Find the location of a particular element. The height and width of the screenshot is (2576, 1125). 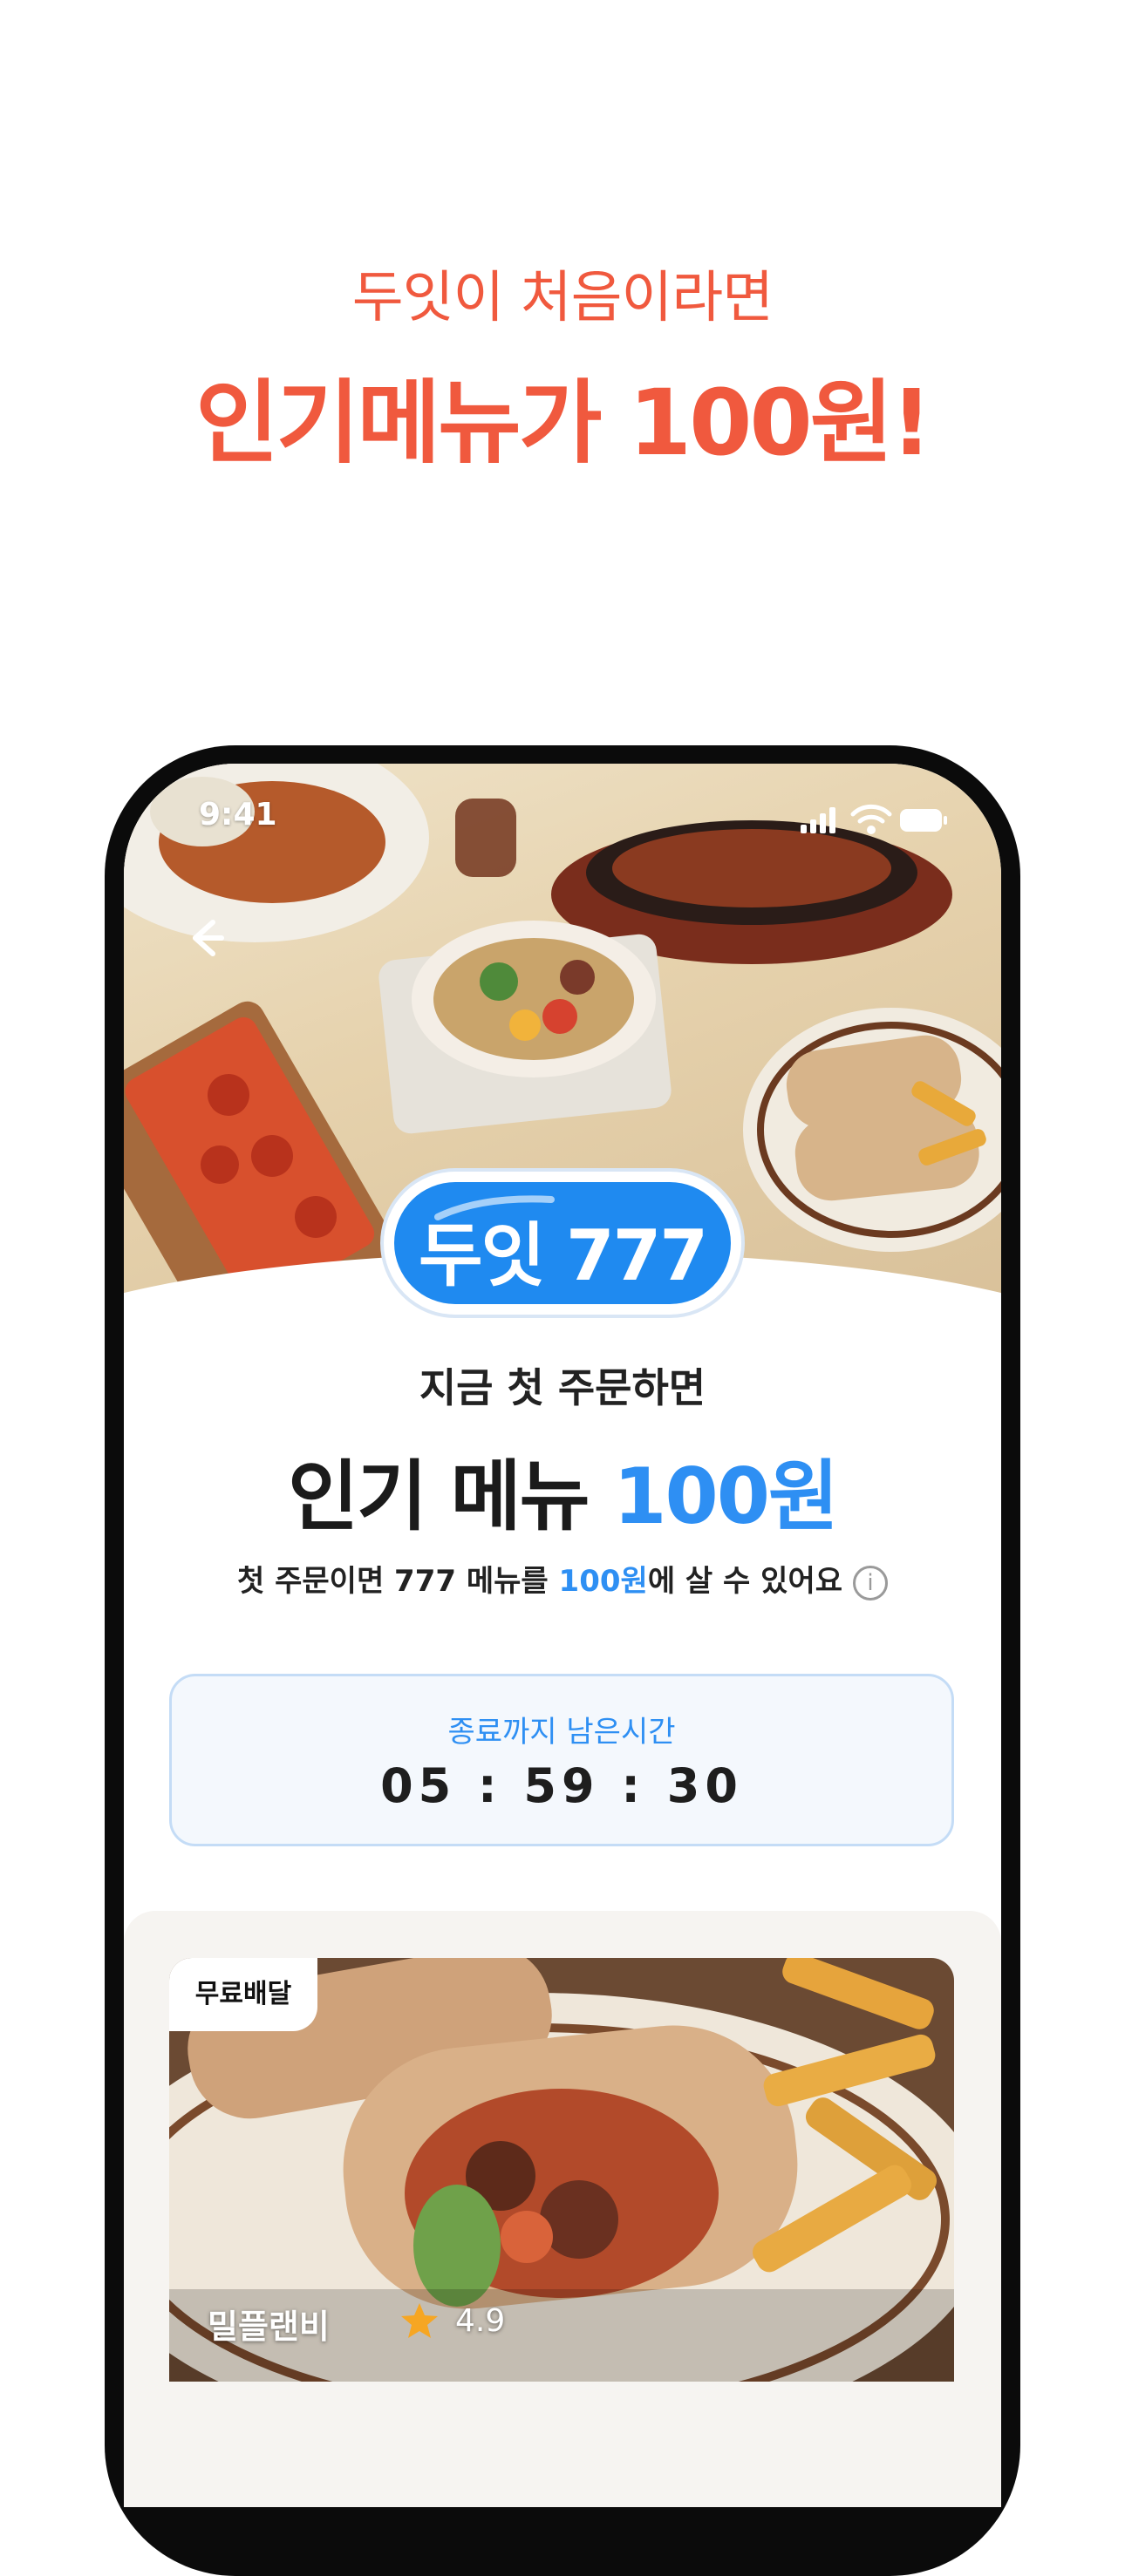

promo-title: 인기메뉴가 100원! is located at coordinates (563, 423).